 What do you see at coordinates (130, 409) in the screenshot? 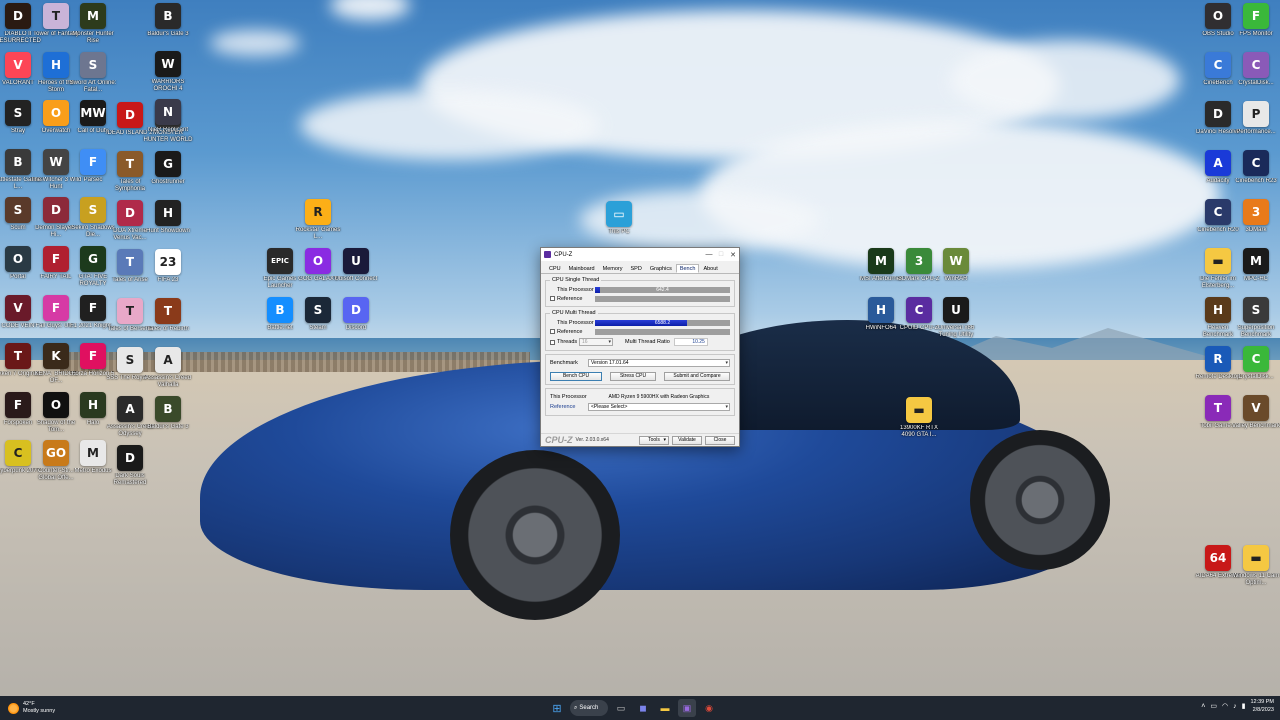
I see `odyssey-icon: A` at bounding box center [130, 409].